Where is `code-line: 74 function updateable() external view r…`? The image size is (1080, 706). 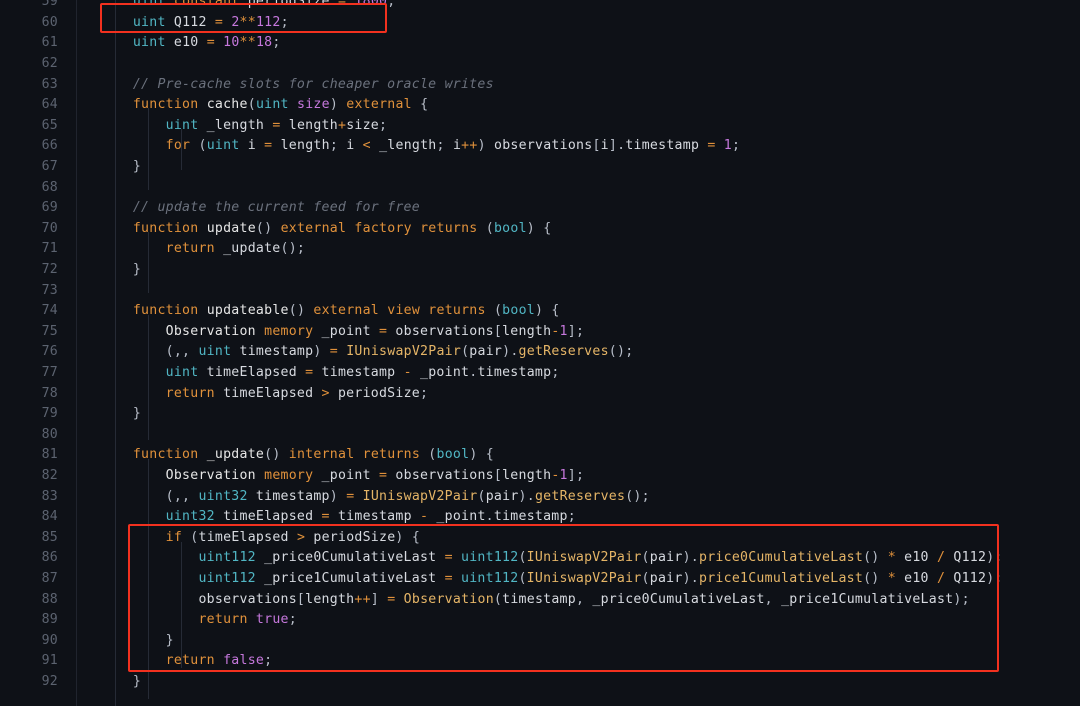 code-line: 74 function updateable() external view r… is located at coordinates (540, 311).